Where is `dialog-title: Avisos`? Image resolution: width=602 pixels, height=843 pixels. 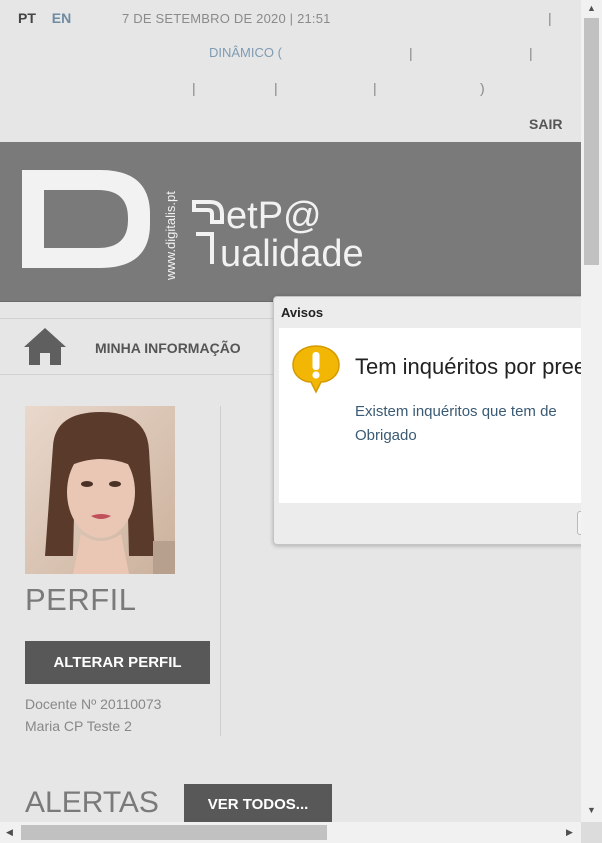 dialog-title: Avisos is located at coordinates (302, 312).